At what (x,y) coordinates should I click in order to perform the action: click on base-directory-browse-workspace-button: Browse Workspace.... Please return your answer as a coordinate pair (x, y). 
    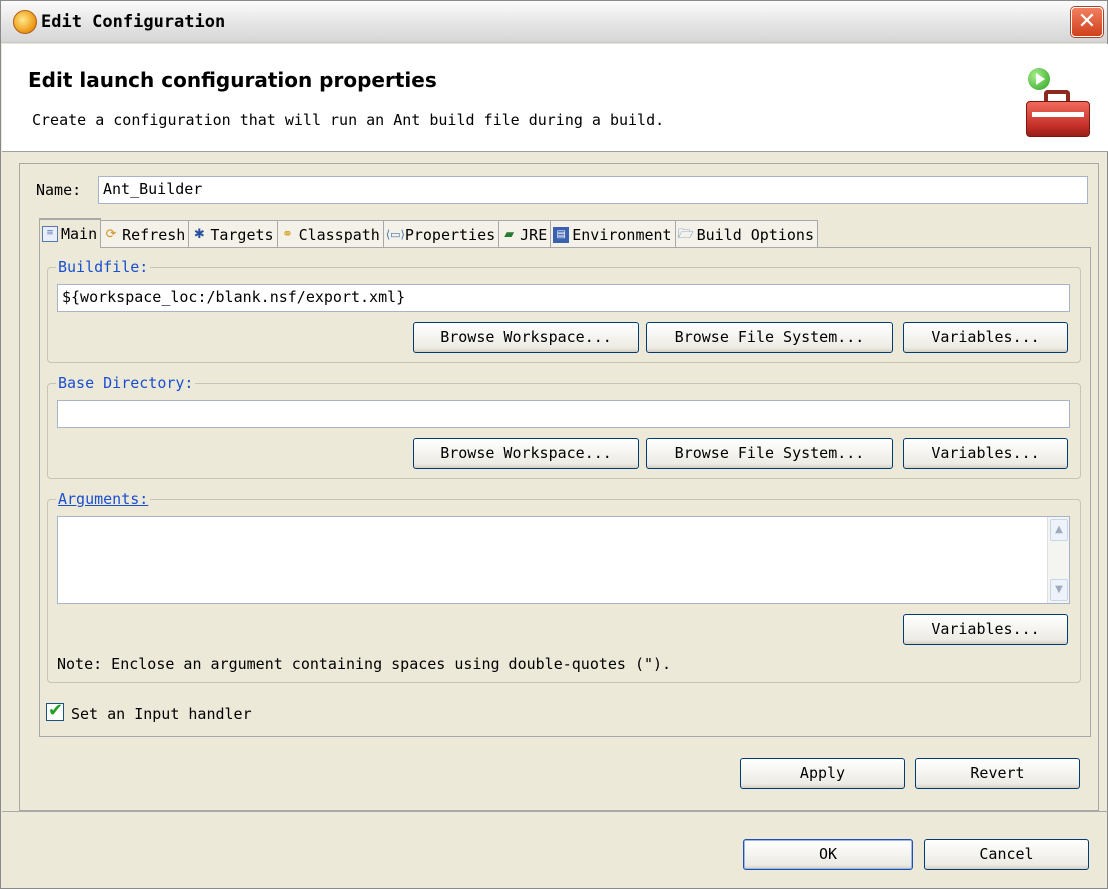
    Looking at the image, I should click on (526, 453).